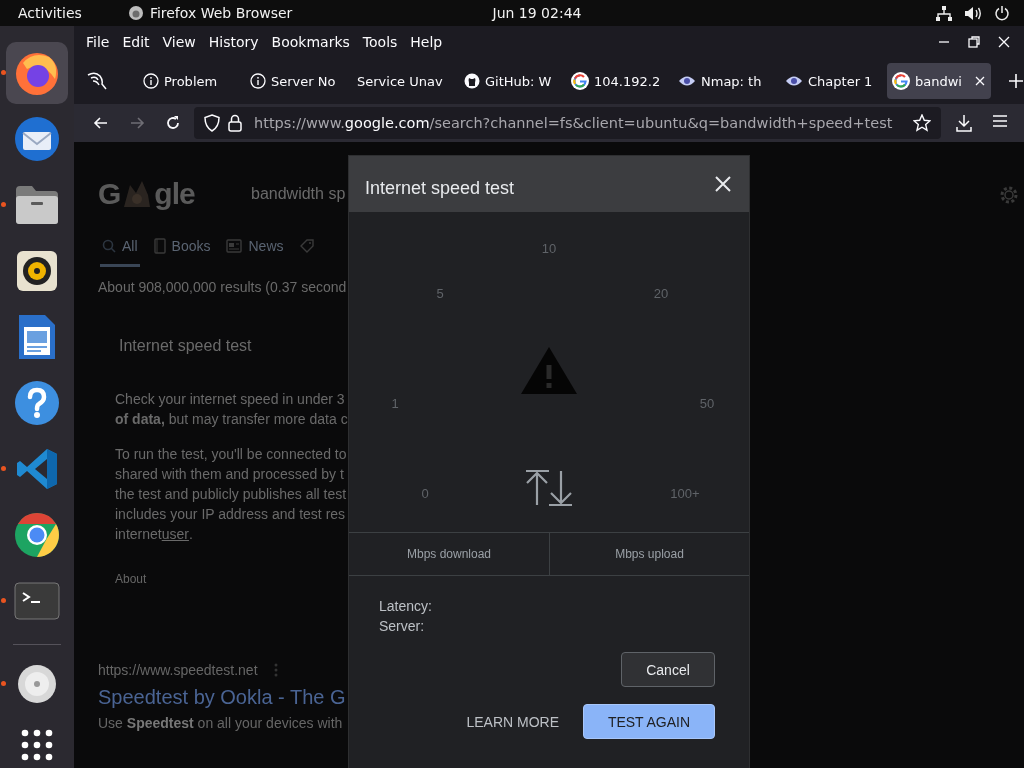 This screenshot has height=768, width=1024. What do you see at coordinates (222, 287) in the screenshot?
I see `results-count: About 908,000,000 results (0.37 second` at bounding box center [222, 287].